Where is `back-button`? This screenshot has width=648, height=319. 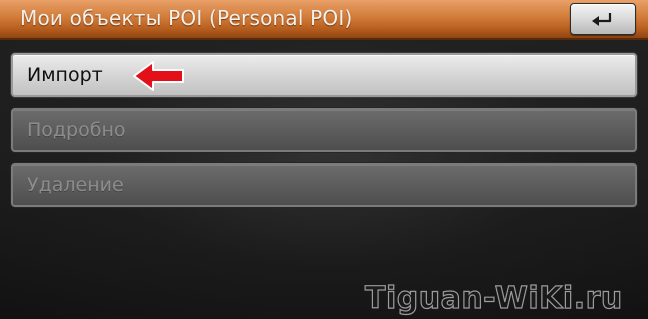 back-button is located at coordinates (603, 19).